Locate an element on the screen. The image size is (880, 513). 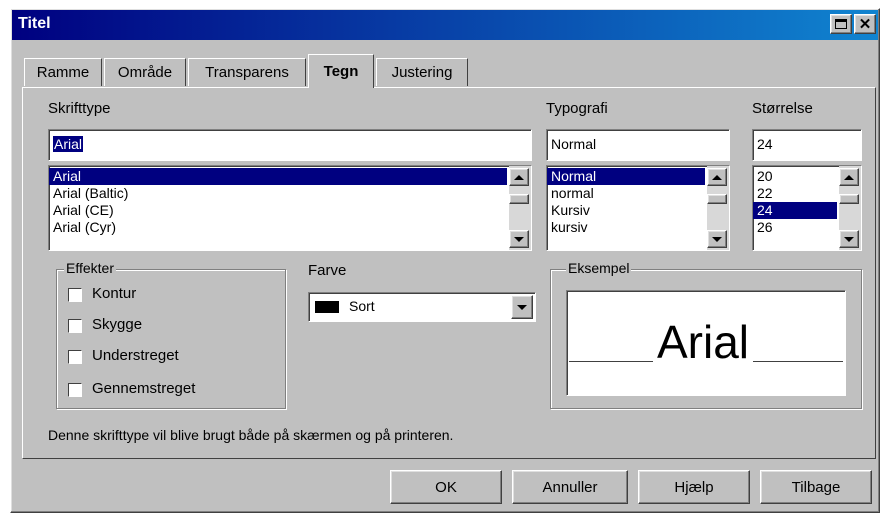
cancel-button-label: Annuller is located at coordinates (570, 487).